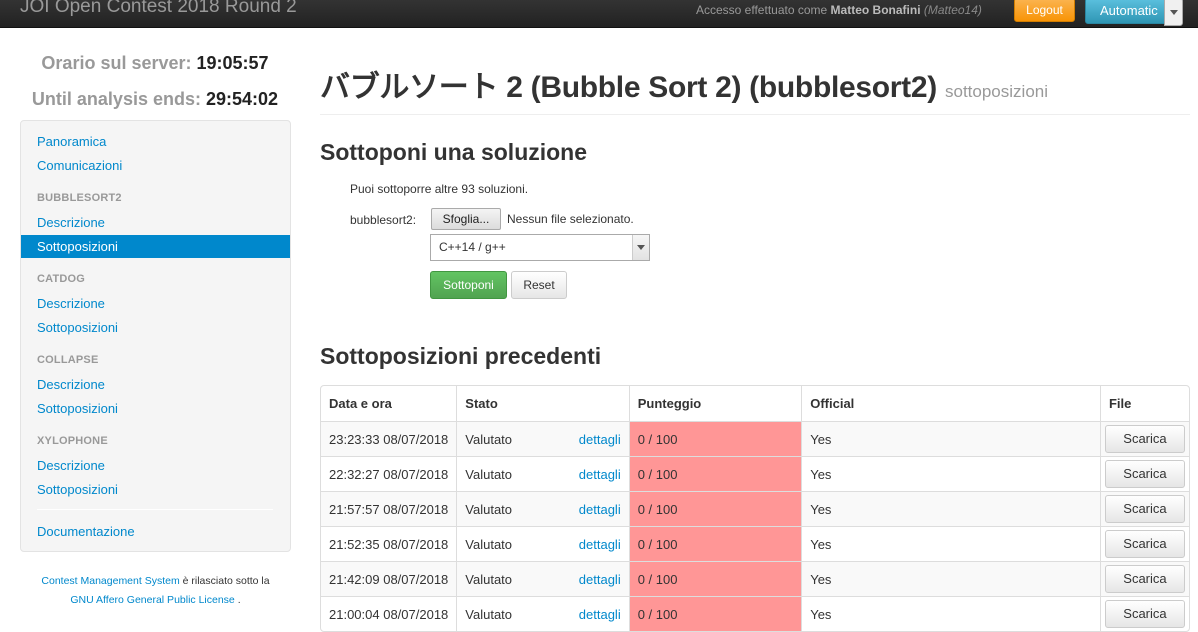 Image resolution: width=1198 pixels, height=632 pixels. I want to click on user-handle: (Matteo14), so click(952, 10).